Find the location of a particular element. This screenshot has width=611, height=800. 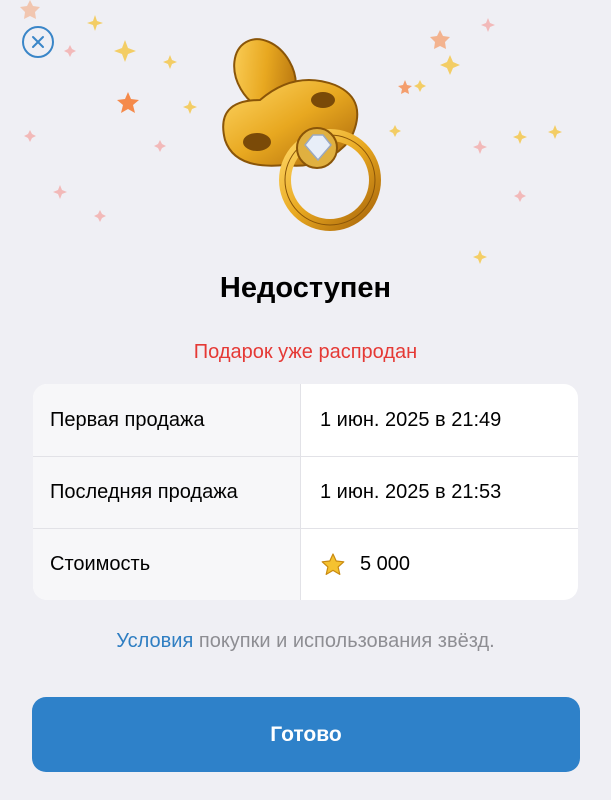

row-label: Стоимость is located at coordinates (167, 564).